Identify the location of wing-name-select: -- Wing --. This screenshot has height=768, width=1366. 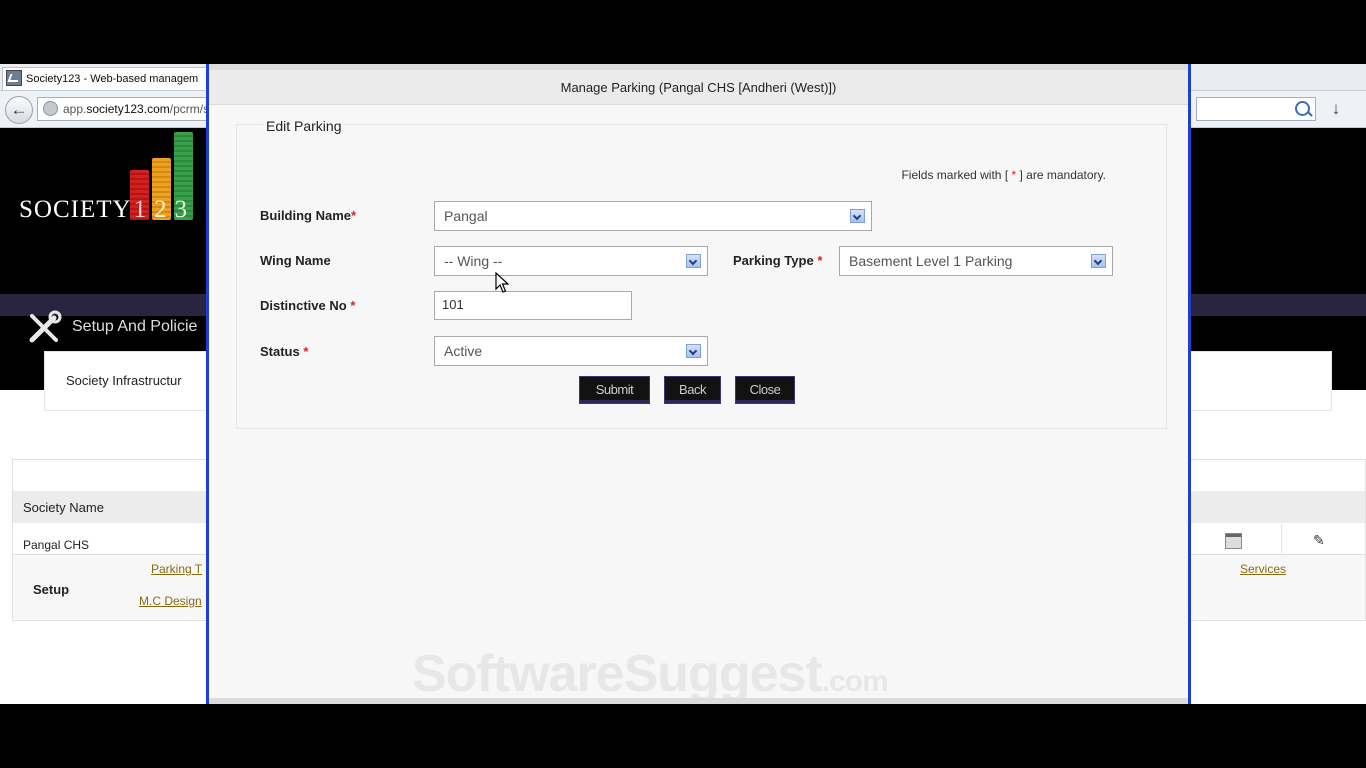
(571, 261).